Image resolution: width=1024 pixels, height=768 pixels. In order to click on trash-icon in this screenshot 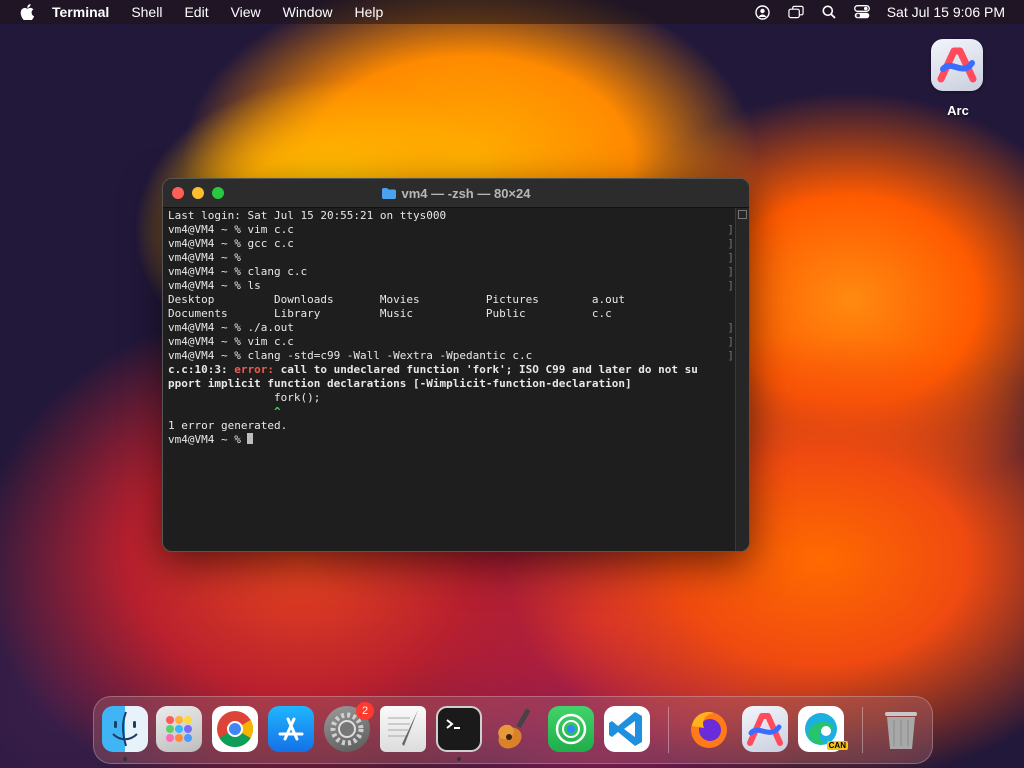, I will do `click(901, 729)`.